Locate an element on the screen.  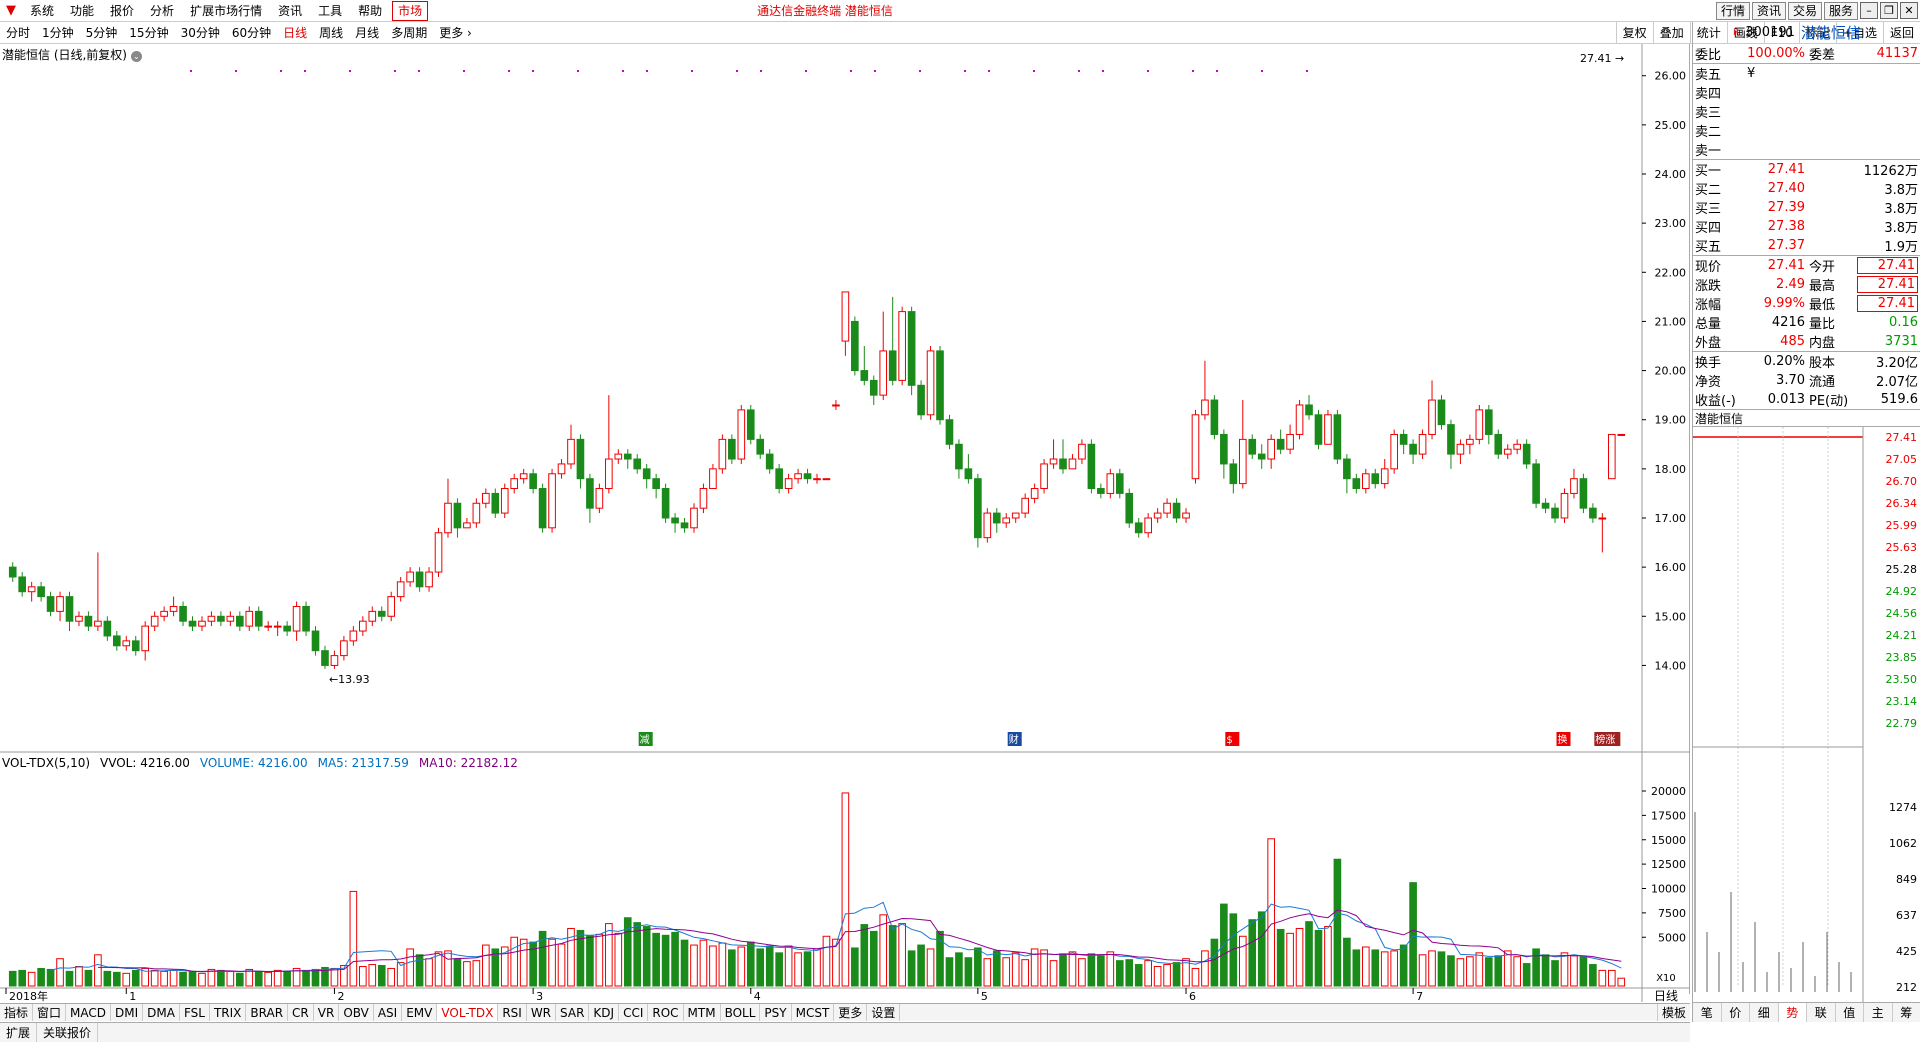
indicator-tab-17: KDJ is located at coordinates (604, 1012).